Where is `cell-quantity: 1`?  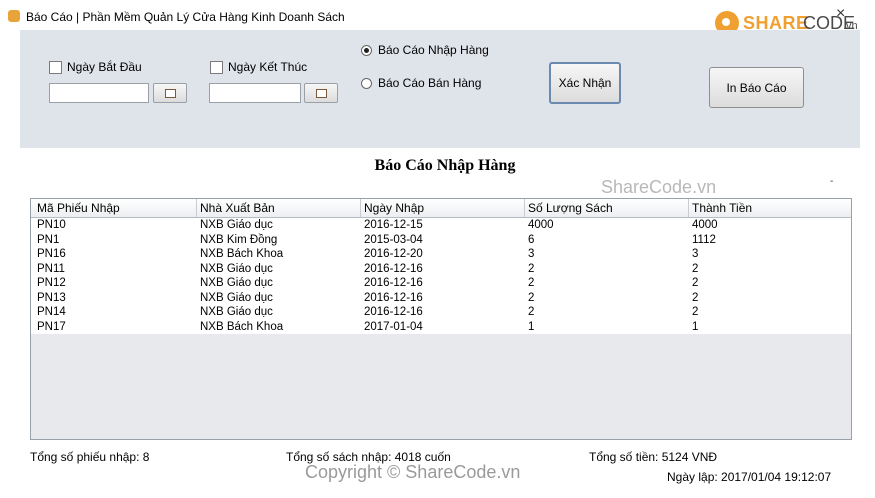 cell-quantity: 1 is located at coordinates (531, 326).